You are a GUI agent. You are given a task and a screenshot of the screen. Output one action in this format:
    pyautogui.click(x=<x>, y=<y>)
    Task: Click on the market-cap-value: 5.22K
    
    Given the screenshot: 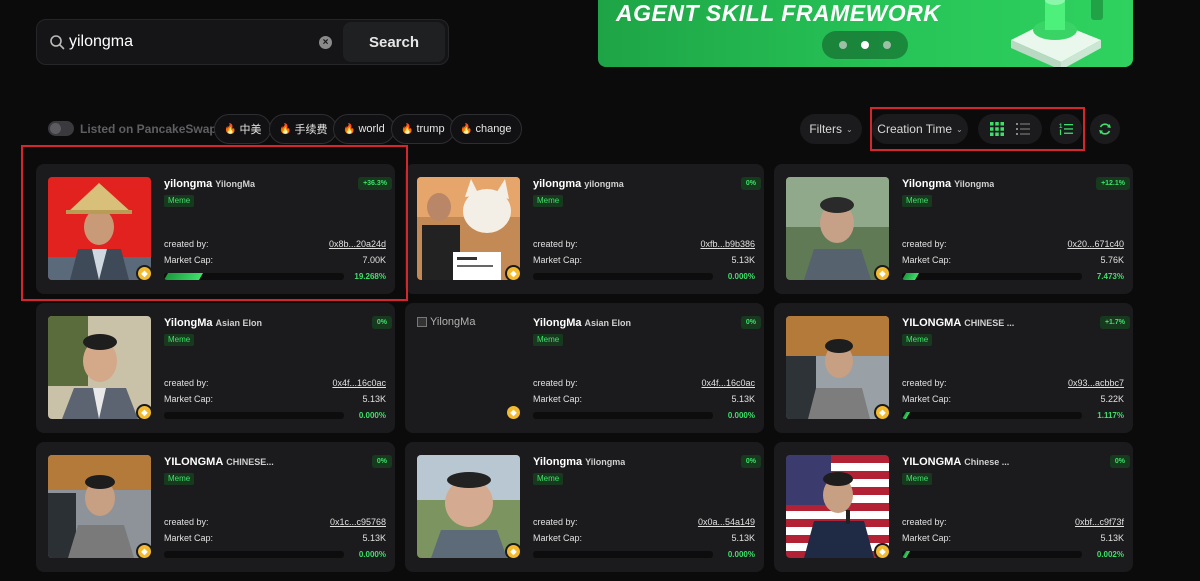 What is the action you would take?
    pyautogui.click(x=1112, y=399)
    